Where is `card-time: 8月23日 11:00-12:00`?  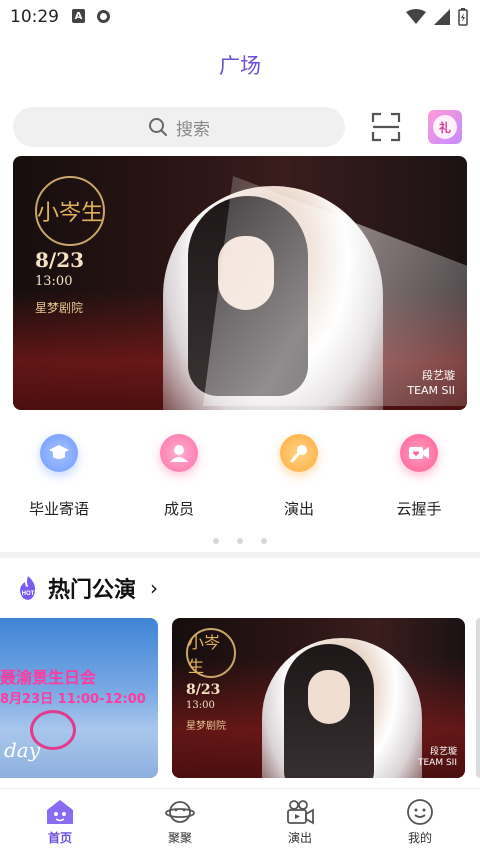
card-time: 8月23日 11:00-12:00 is located at coordinates (73, 699).